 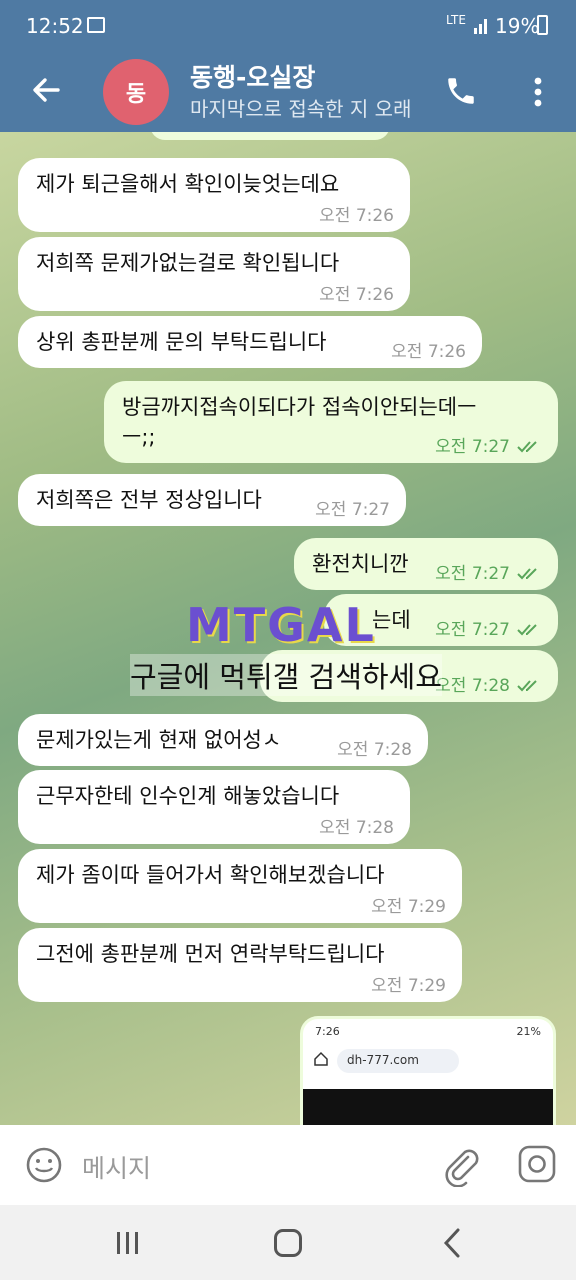 I want to click on emoji-icon, so click(x=44, y=1165).